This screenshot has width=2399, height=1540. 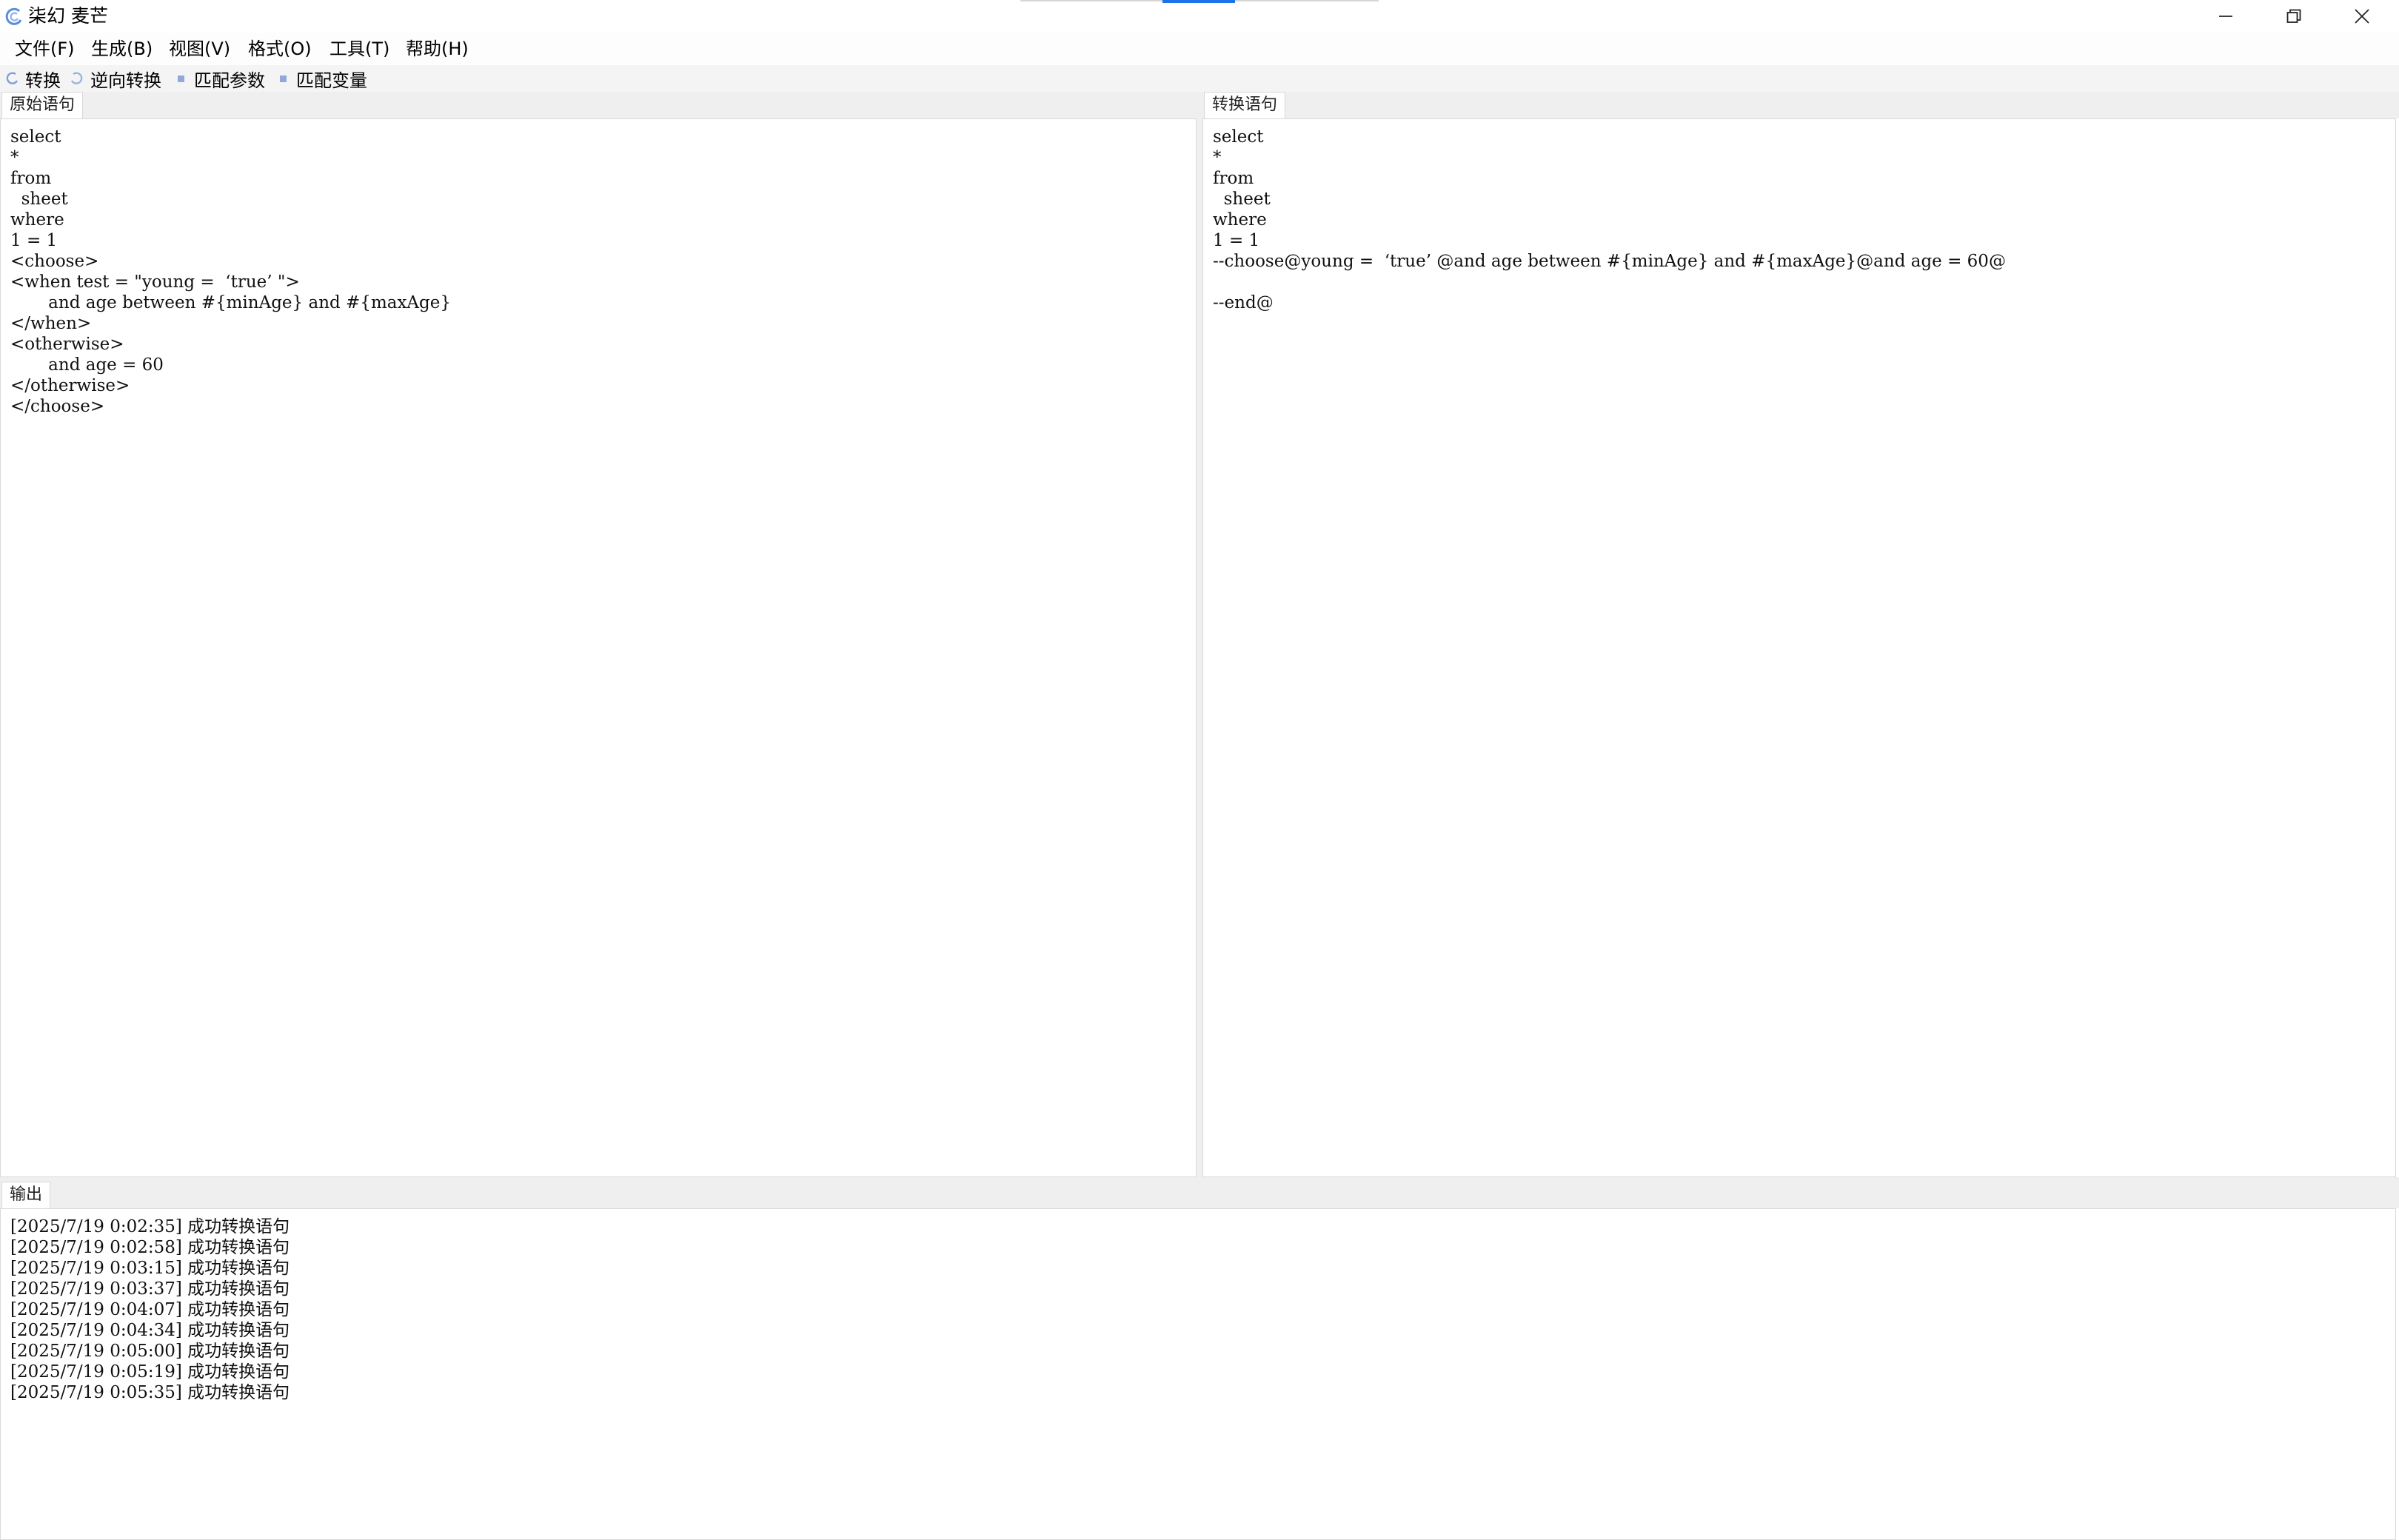 I want to click on close-button, so click(x=2362, y=16).